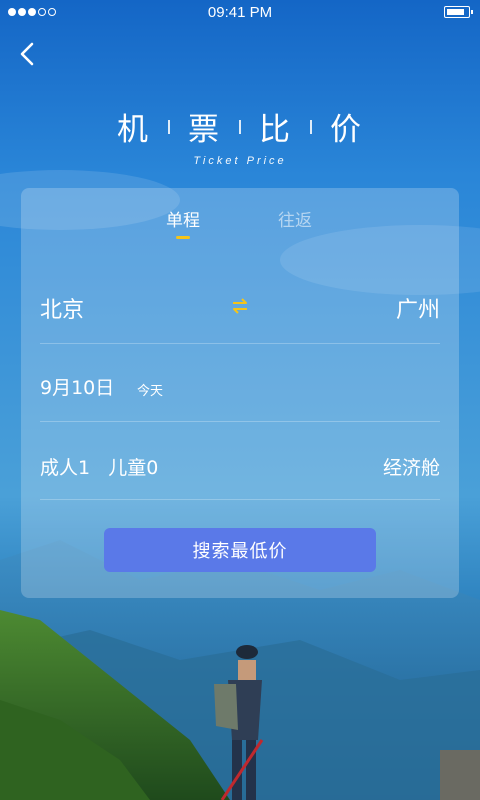 This screenshot has width=480, height=800. Describe the element at coordinates (28, 54) in the screenshot. I see `back-arrow-icon` at that location.